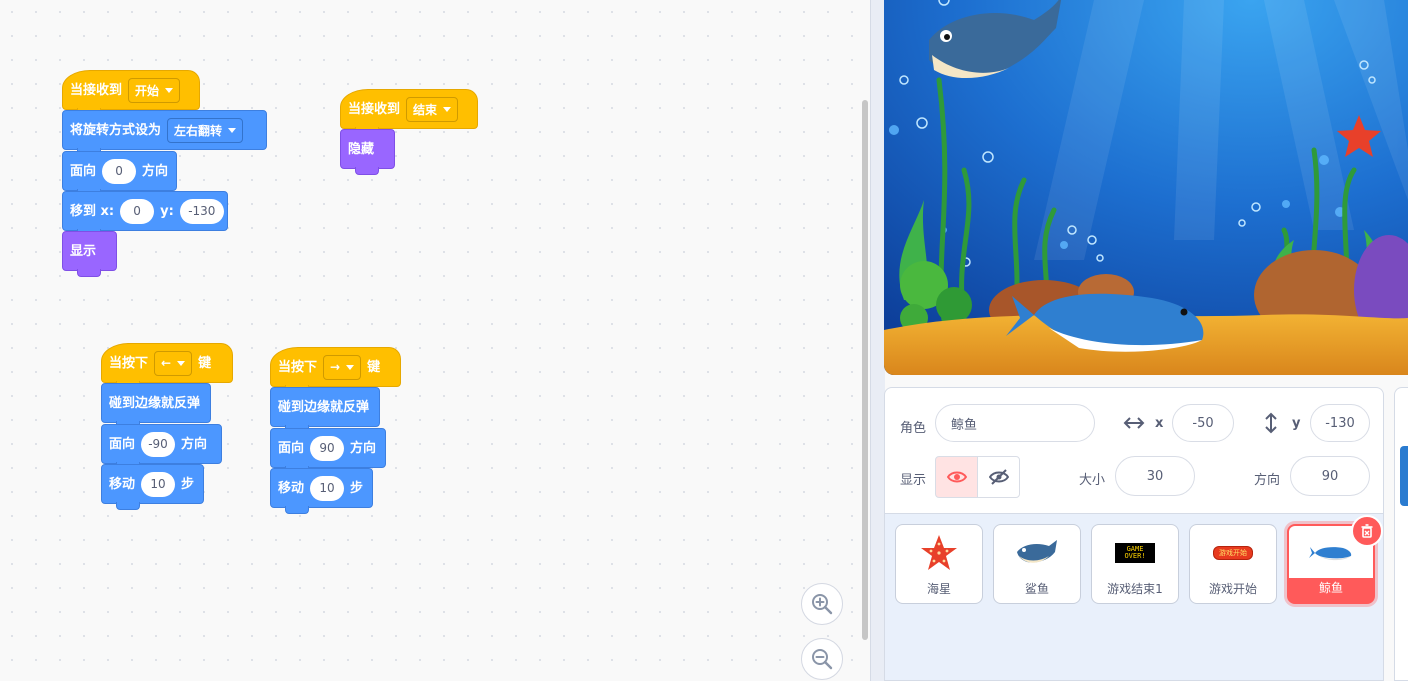 This screenshot has height=681, width=1408. I want to click on sprite-label: 角色, so click(913, 428).